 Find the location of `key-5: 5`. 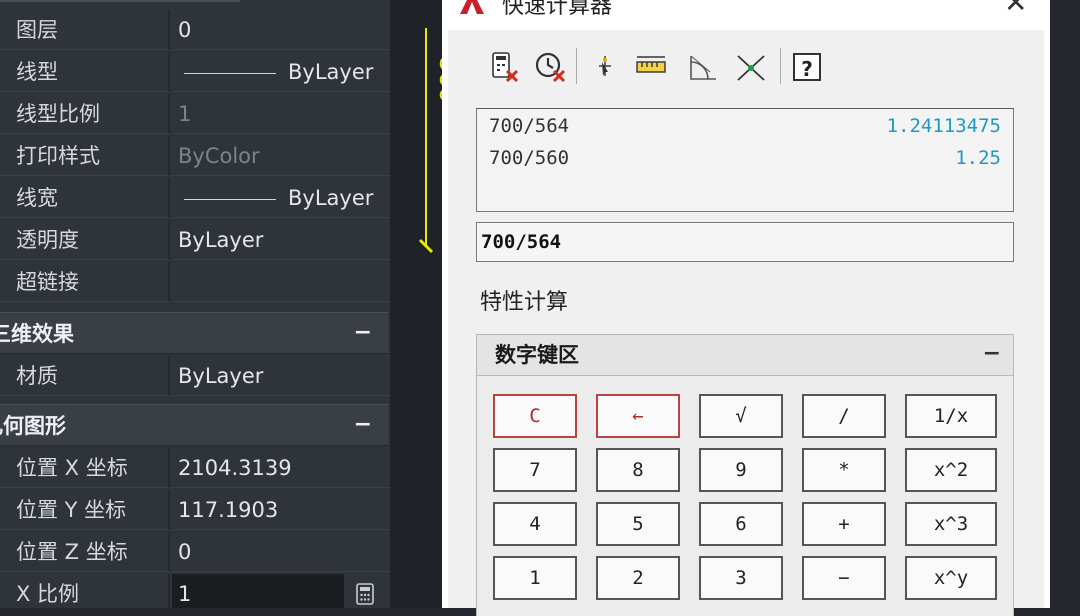

key-5: 5 is located at coordinates (638, 524).